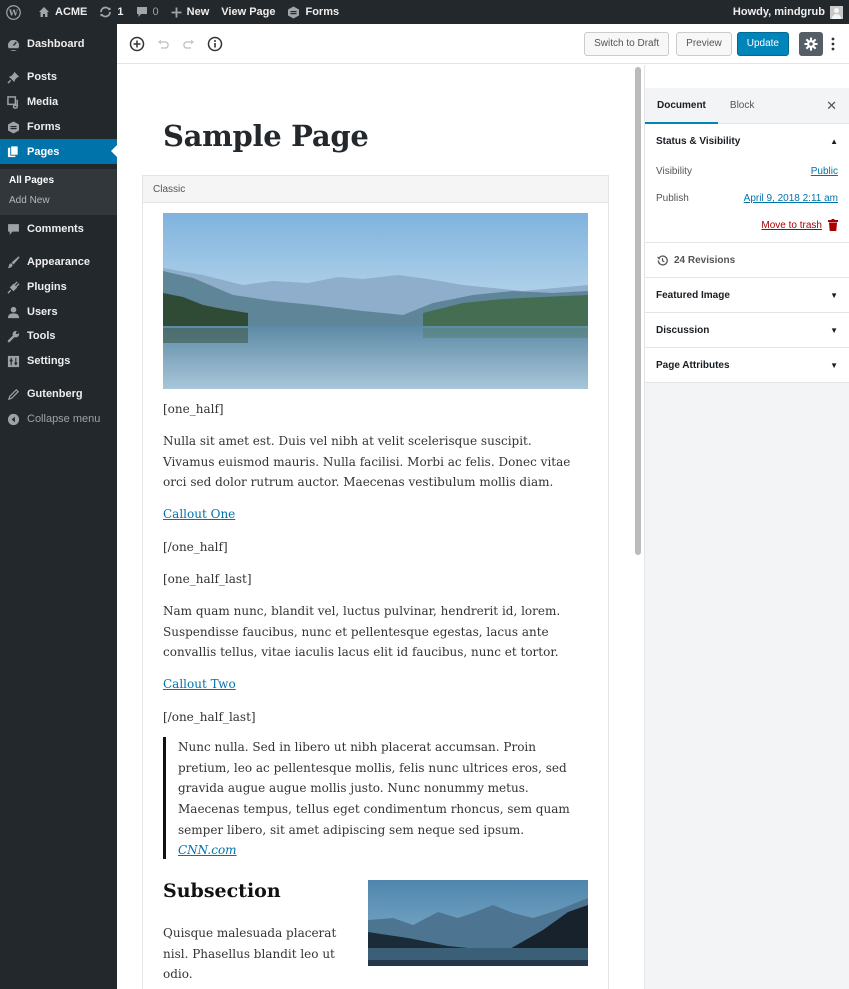 This screenshot has width=849, height=989. Describe the element at coordinates (58, 361) in the screenshot. I see `menu-item-settings: Settings` at that location.